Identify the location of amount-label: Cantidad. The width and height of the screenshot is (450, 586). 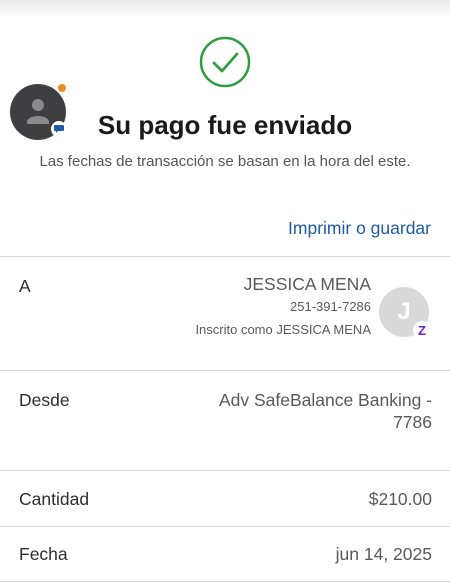
(54, 499).